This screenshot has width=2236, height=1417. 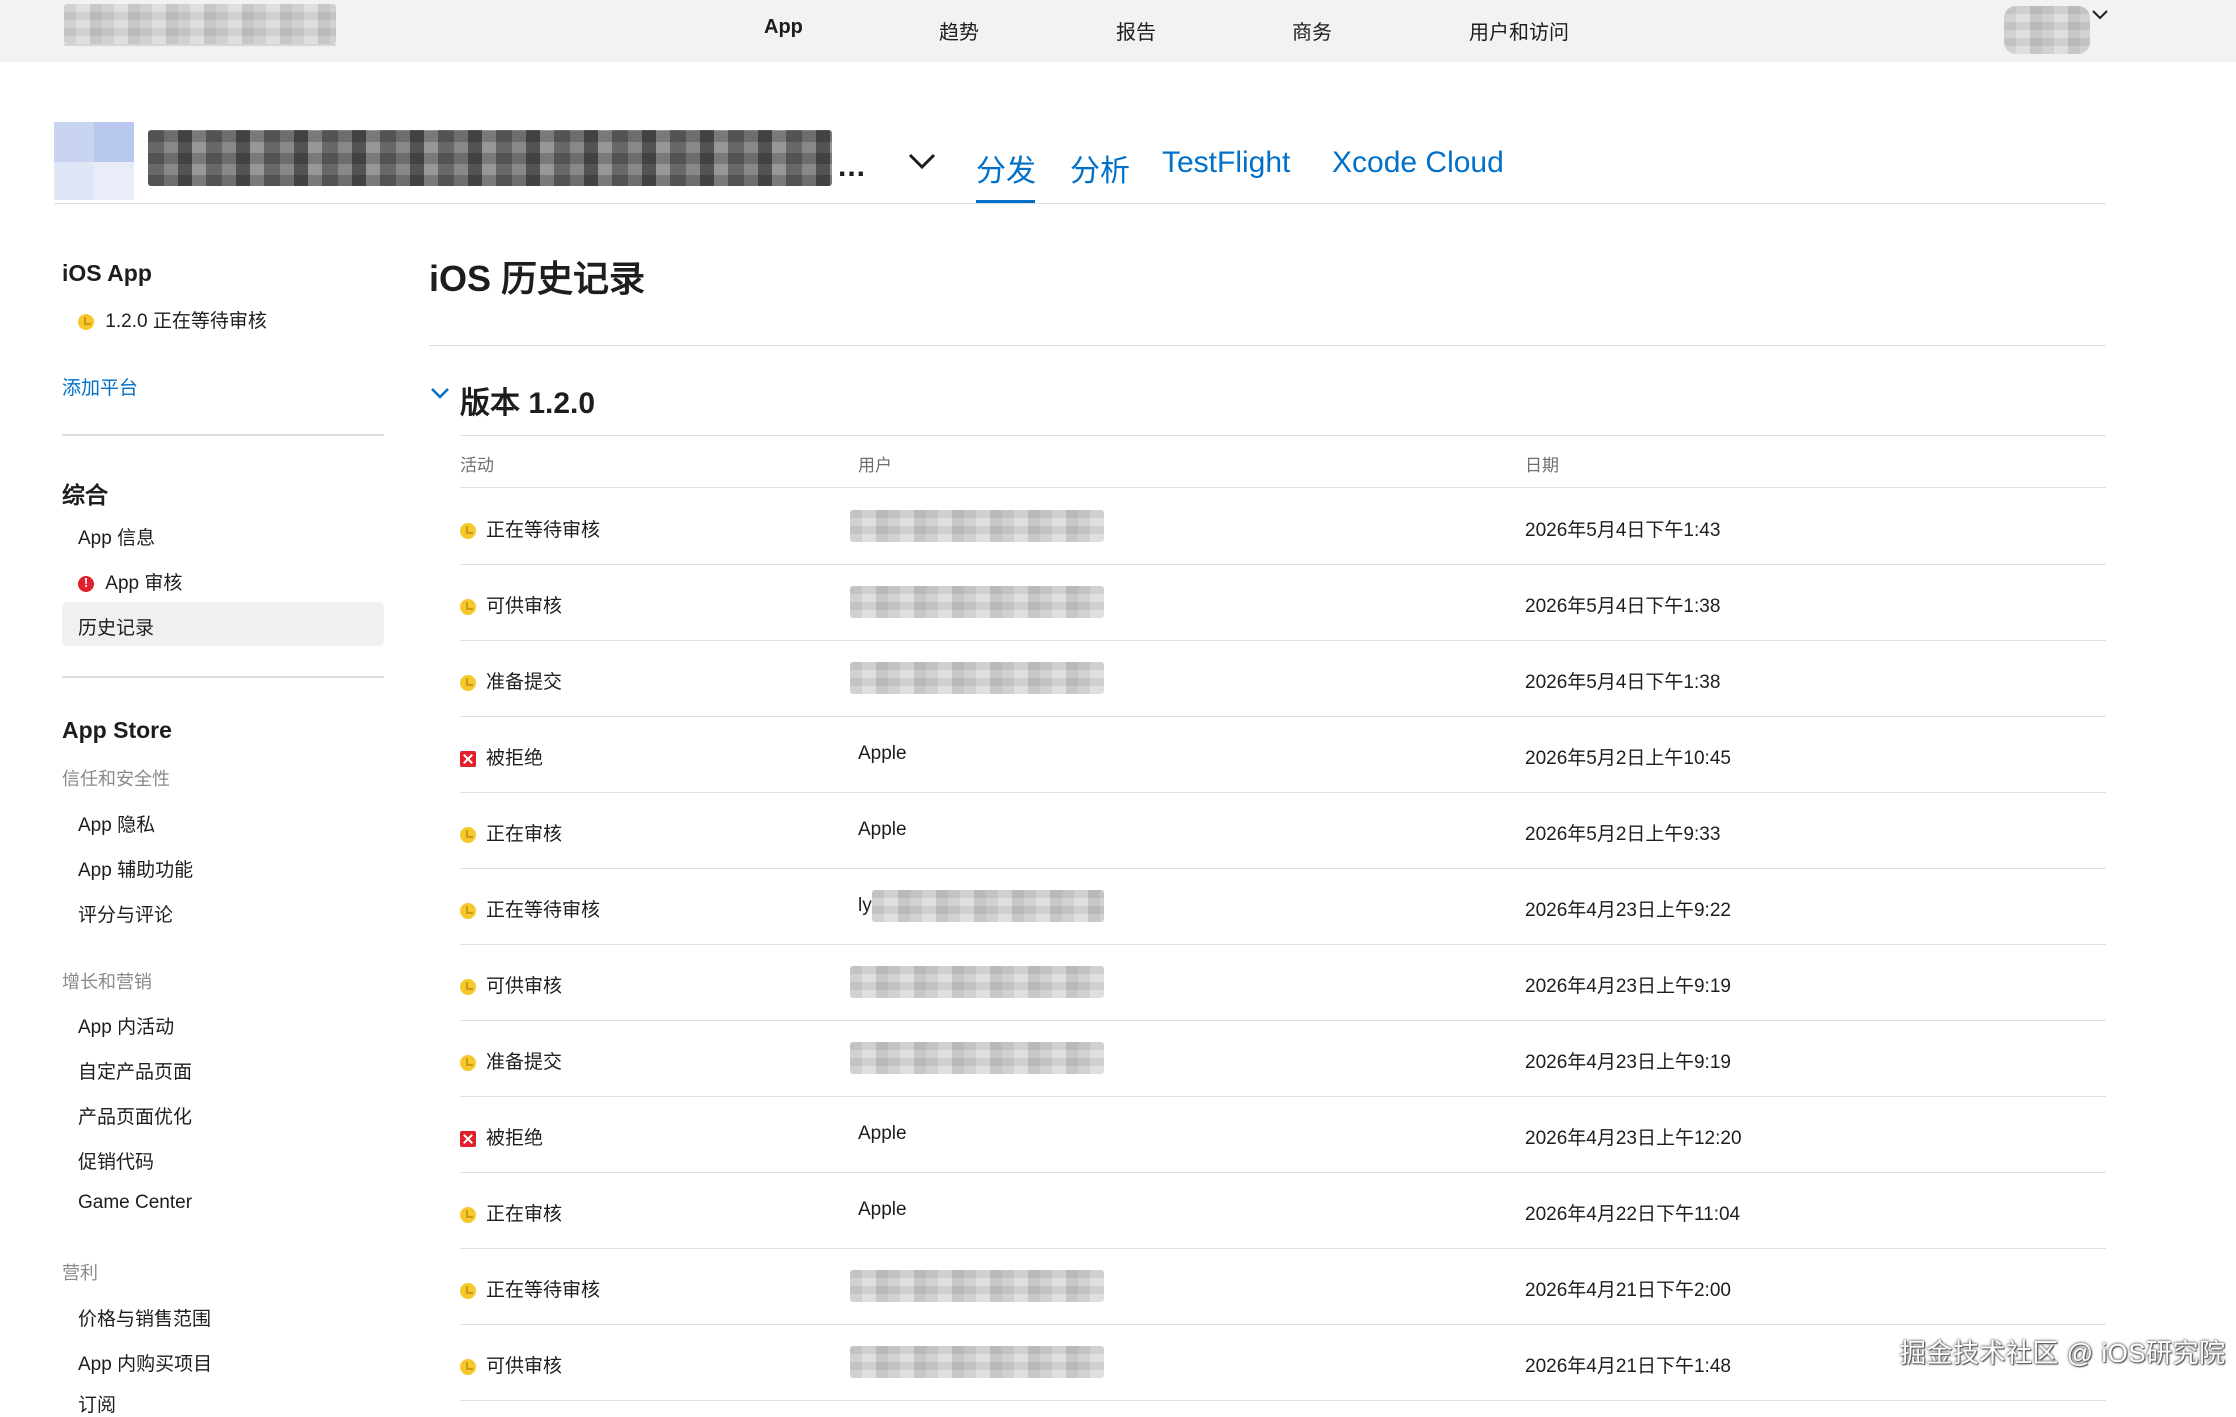 I want to click on alert-icon, so click(x=86, y=583).